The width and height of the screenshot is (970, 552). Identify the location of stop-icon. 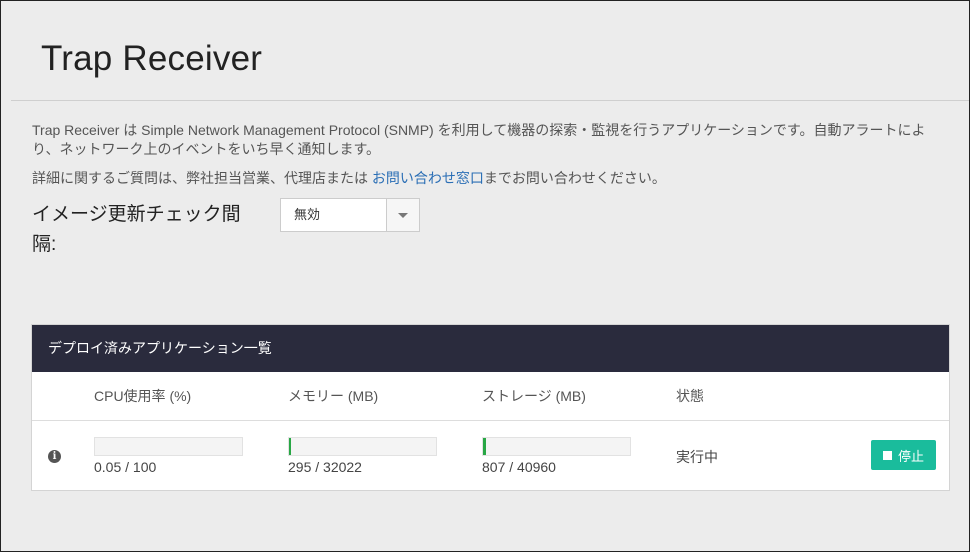
(887, 455).